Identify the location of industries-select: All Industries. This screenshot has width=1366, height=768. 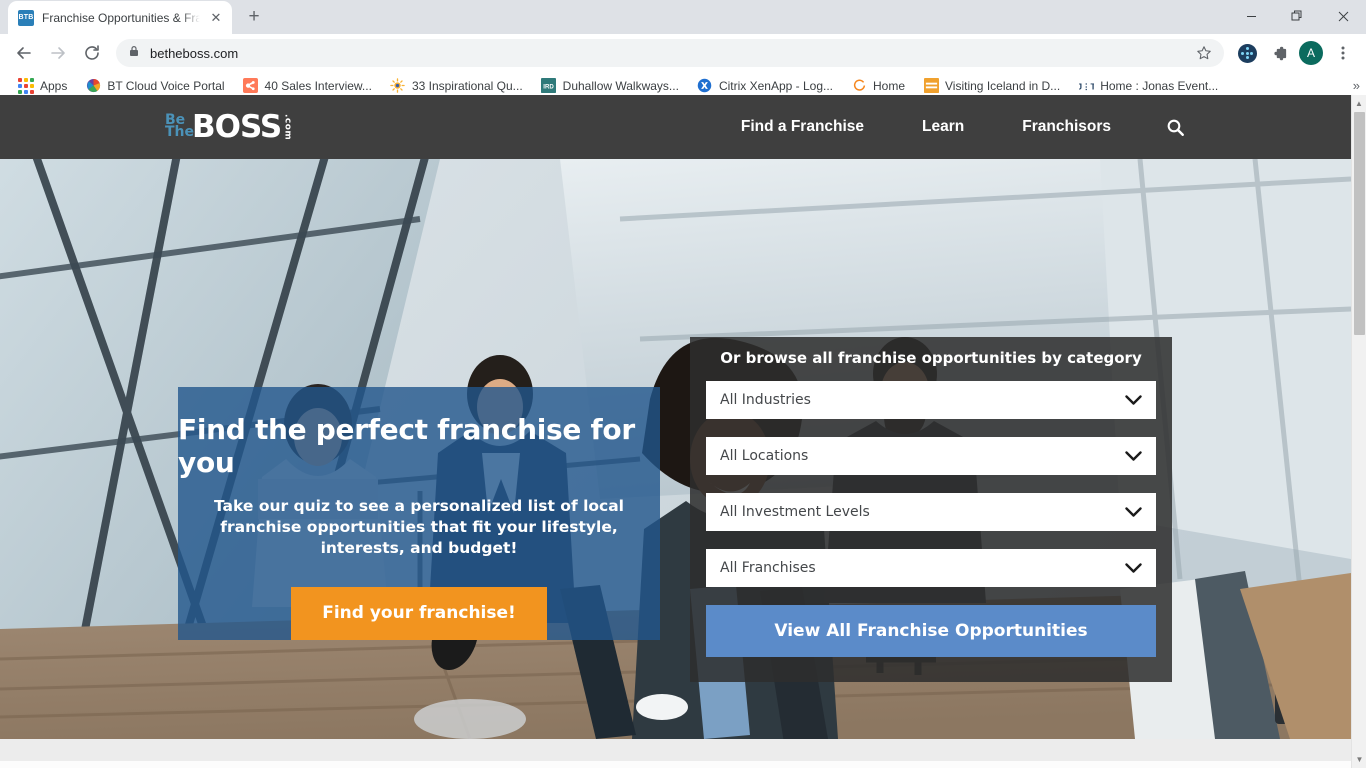
(931, 400).